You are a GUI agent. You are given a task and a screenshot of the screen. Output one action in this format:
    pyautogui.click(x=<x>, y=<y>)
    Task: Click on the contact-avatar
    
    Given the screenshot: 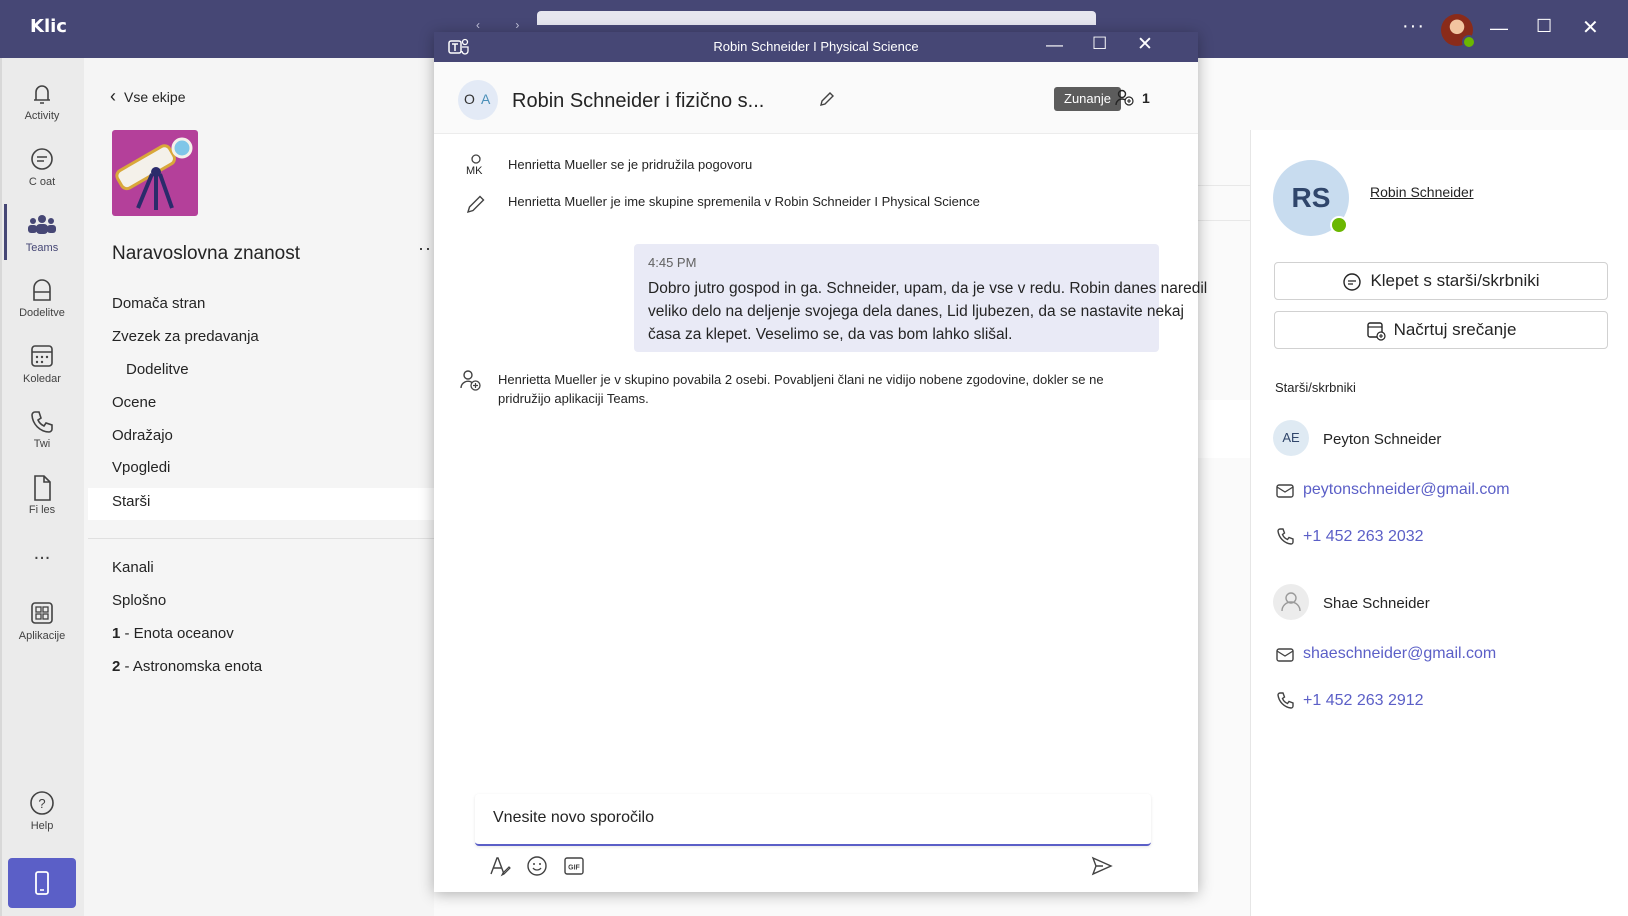 What is the action you would take?
    pyautogui.click(x=1291, y=602)
    